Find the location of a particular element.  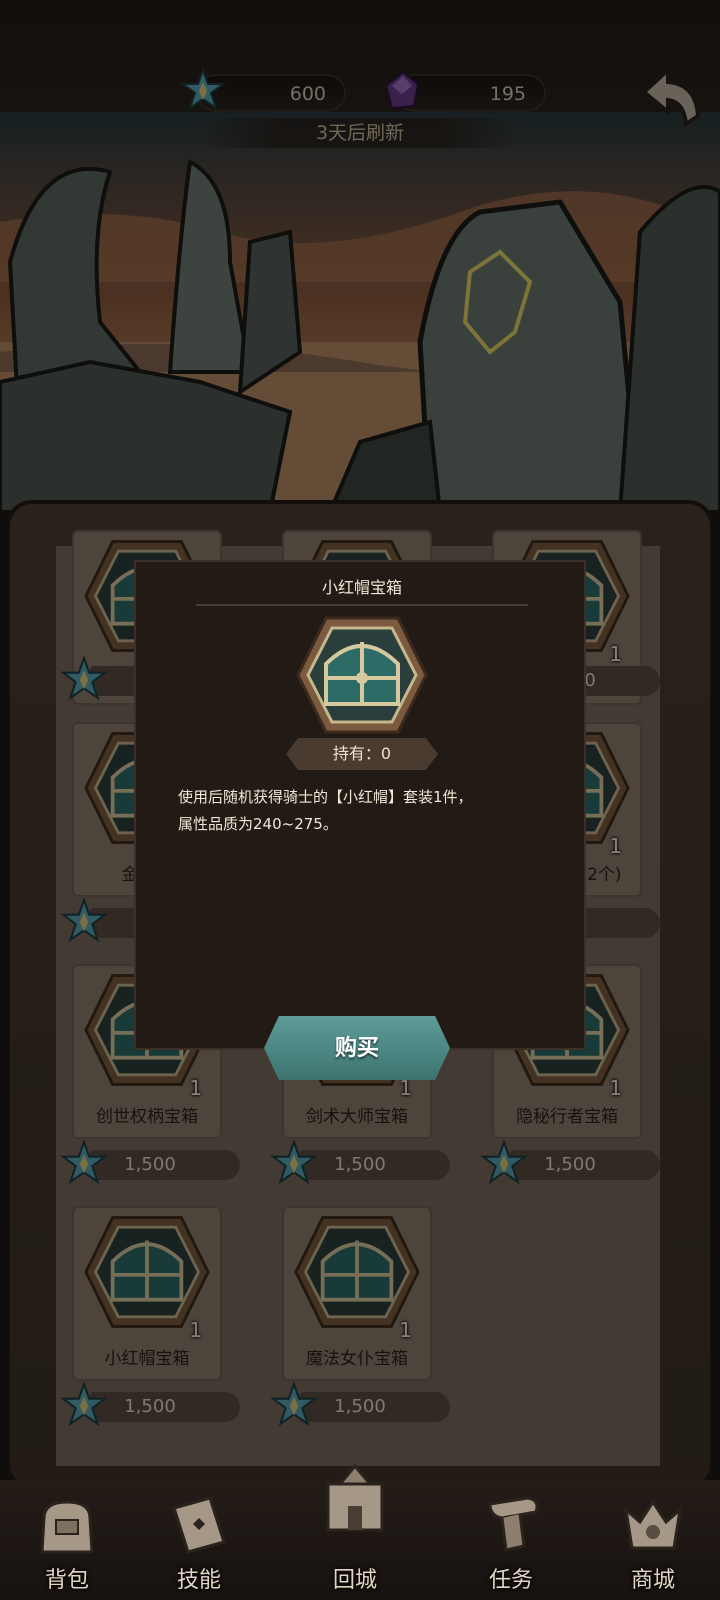

nav-shop: 商城 is located at coordinates (653, 1540).